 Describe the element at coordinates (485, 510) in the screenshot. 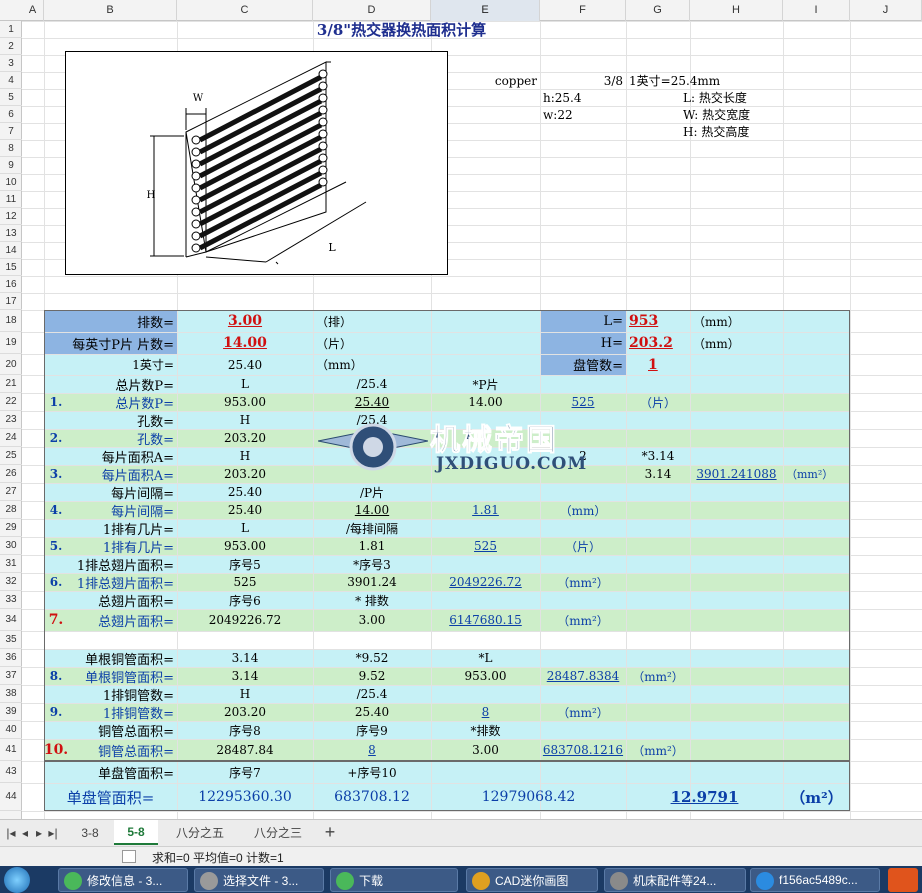

I see `calc-e-28: 1.81` at that location.